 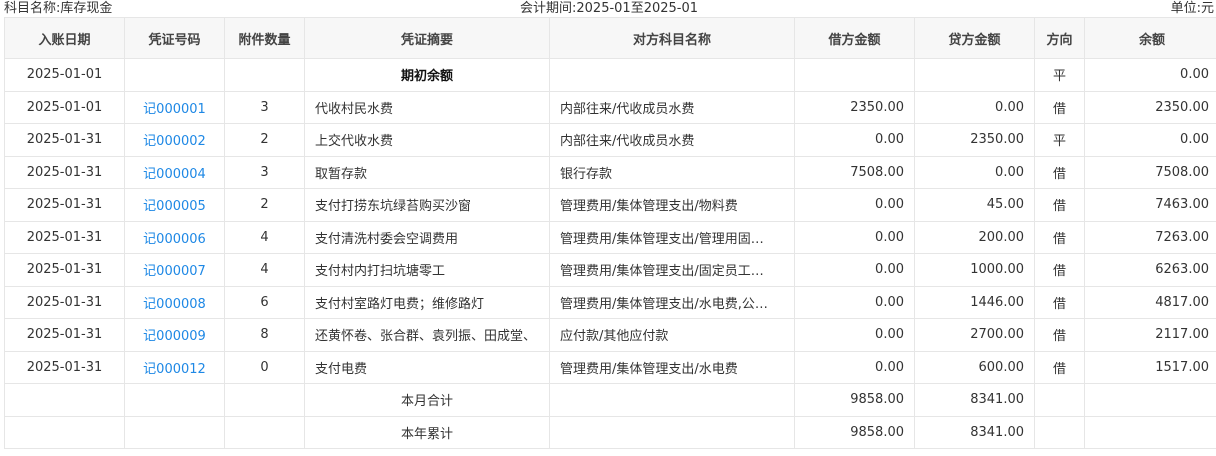 I want to click on voucher-link: 记000001, so click(x=174, y=109).